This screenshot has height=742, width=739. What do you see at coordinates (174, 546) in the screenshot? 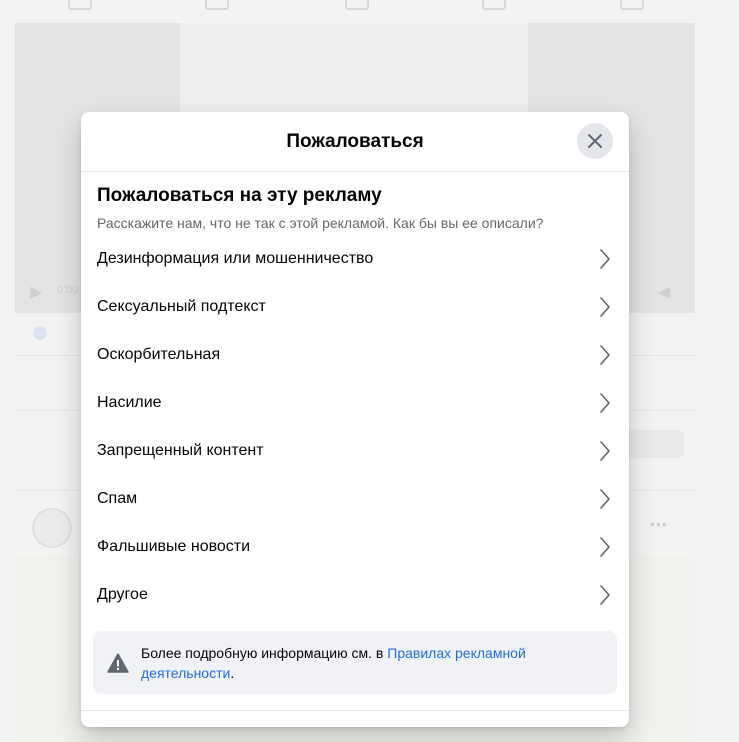
I see `option-label: Фальшивые новости` at bounding box center [174, 546].